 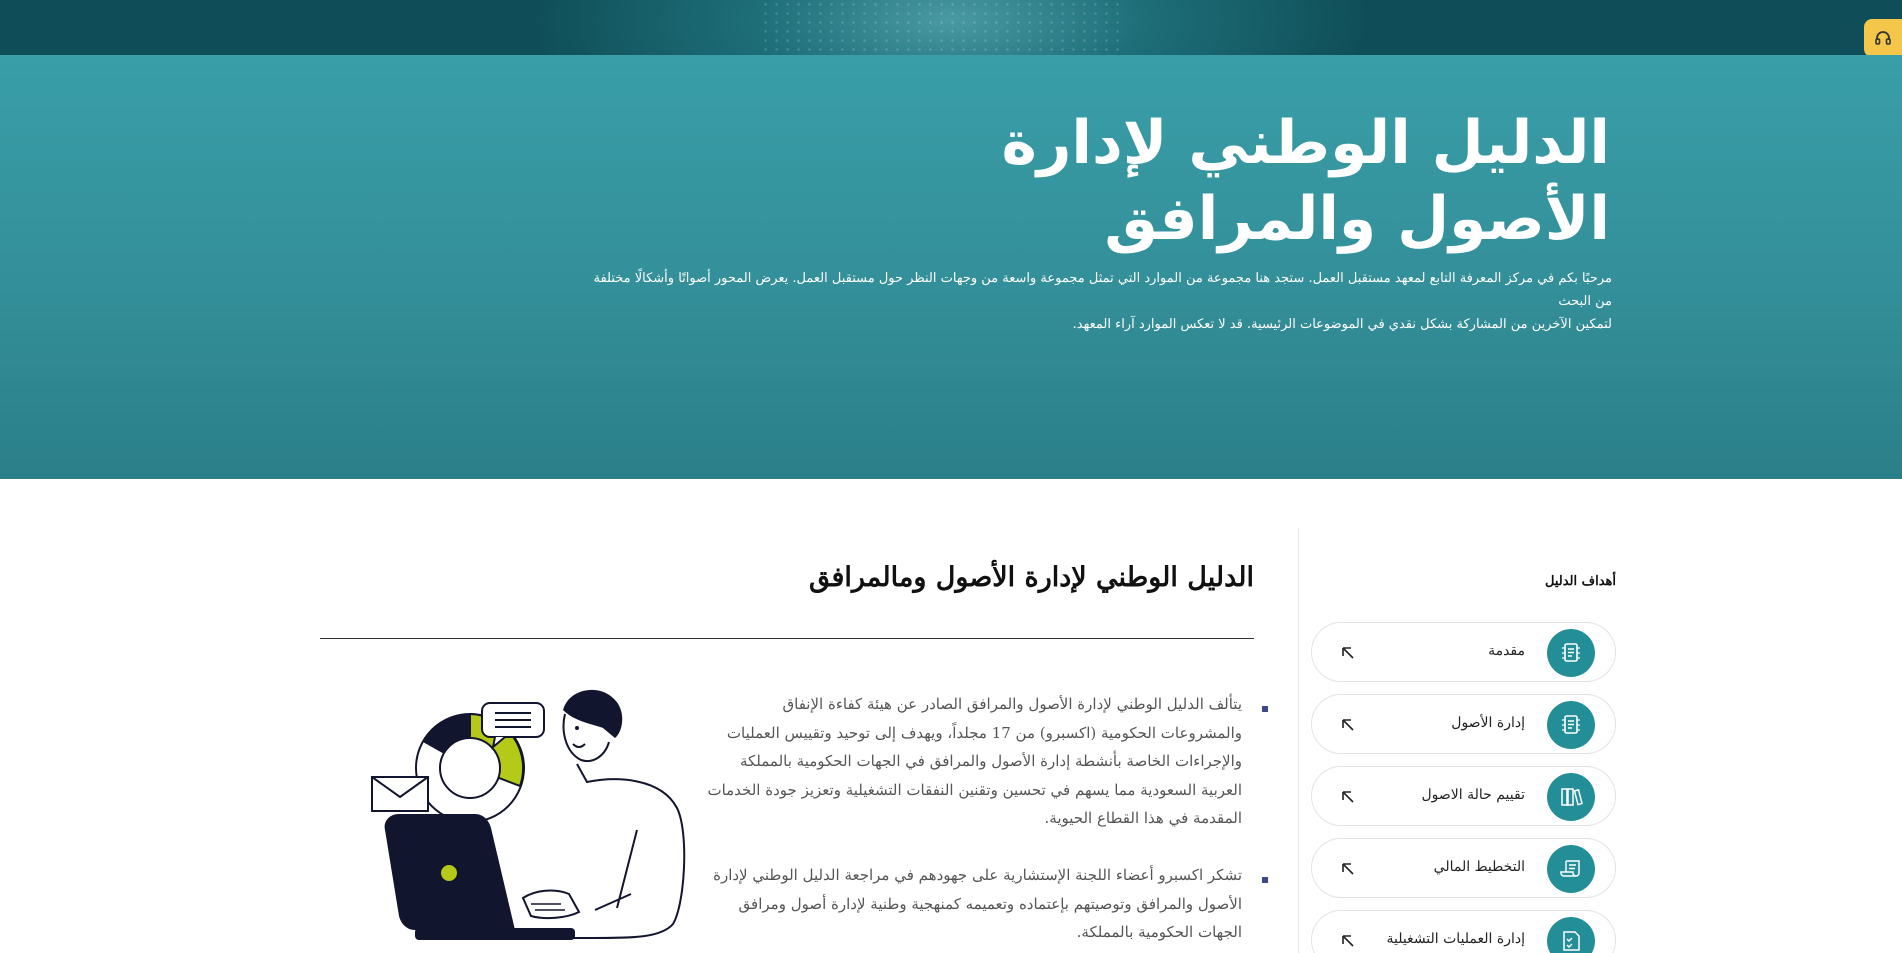 I want to click on support-button, so click(x=1883, y=38).